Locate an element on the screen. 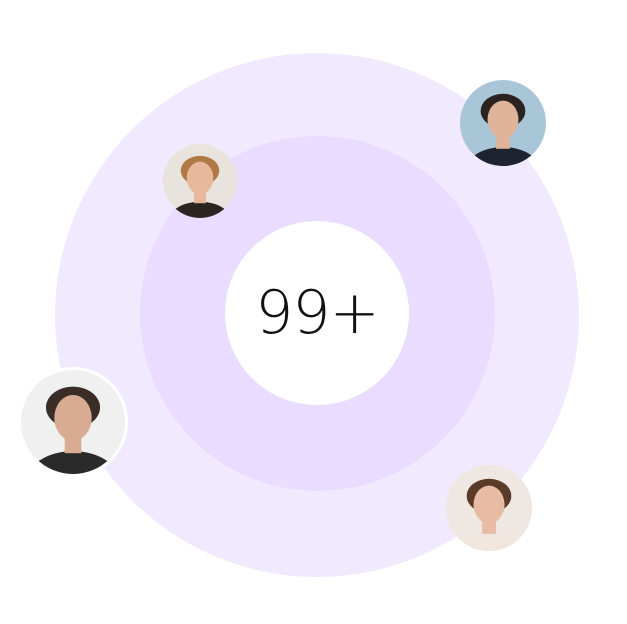  avatar-left is located at coordinates (73, 422).